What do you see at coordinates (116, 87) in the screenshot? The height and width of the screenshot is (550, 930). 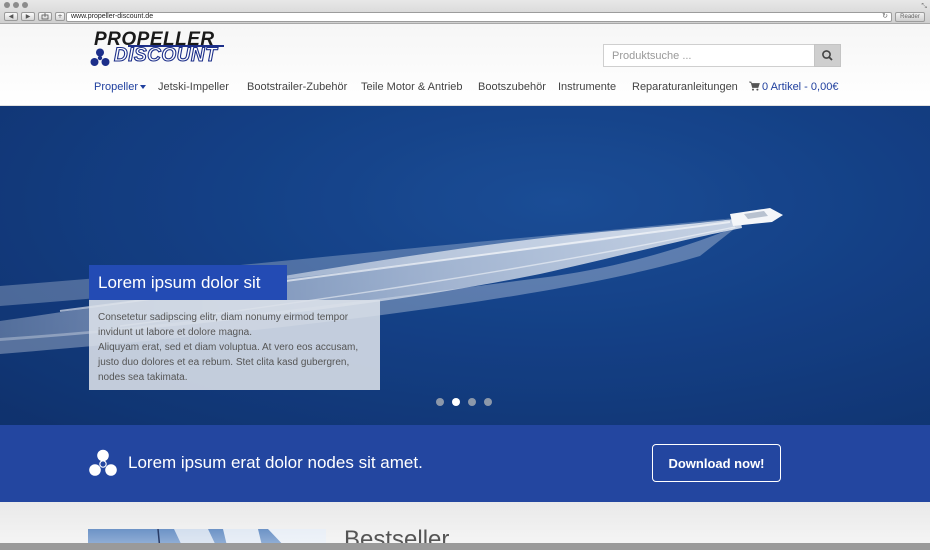 I see `nav-item-label: Propeller` at bounding box center [116, 87].